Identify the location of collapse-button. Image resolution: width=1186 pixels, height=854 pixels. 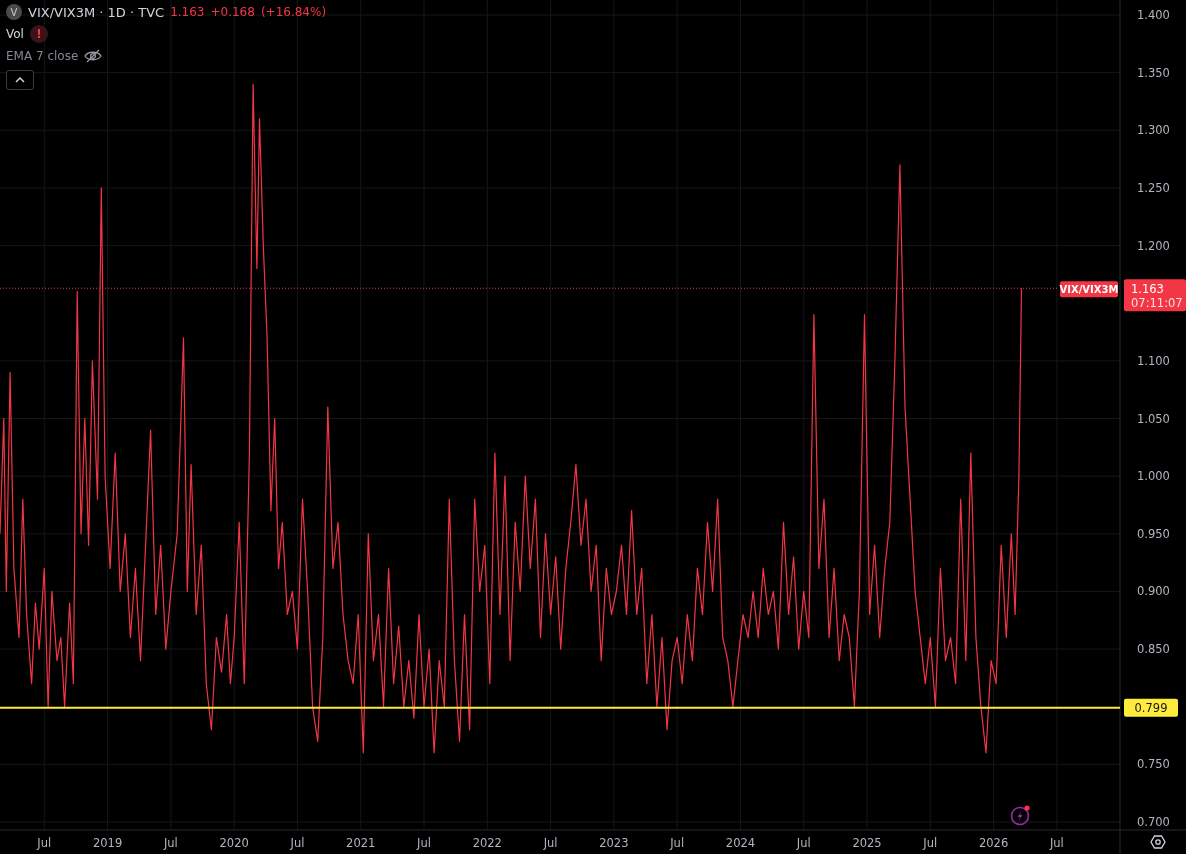
(20, 80).